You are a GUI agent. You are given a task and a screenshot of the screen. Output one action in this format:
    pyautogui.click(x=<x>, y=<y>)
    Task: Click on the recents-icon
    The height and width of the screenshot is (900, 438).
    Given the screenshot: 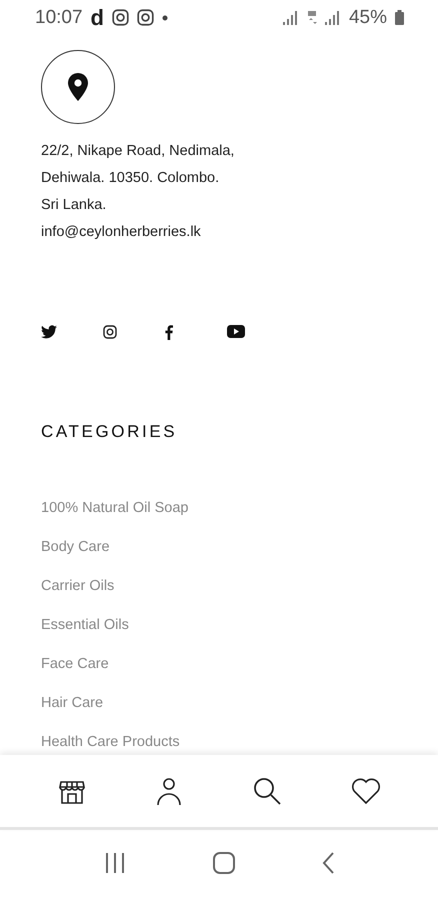 What is the action you would take?
    pyautogui.click(x=115, y=863)
    